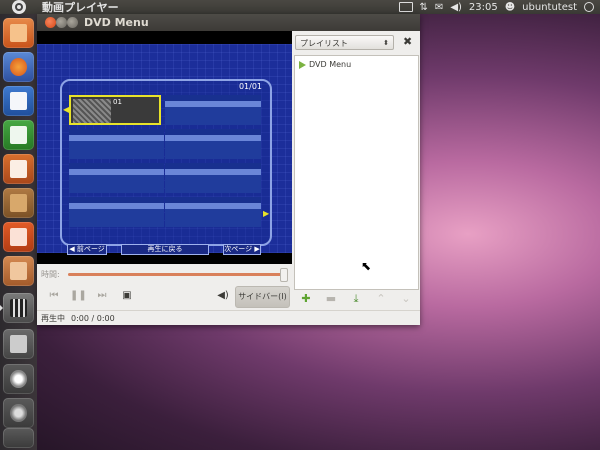  Describe the element at coordinates (164, 297) in the screenshot. I see `playback-controls: ⏮ ❚❚ ⏭ ▣ ◀) サイドバー(I)` at that location.